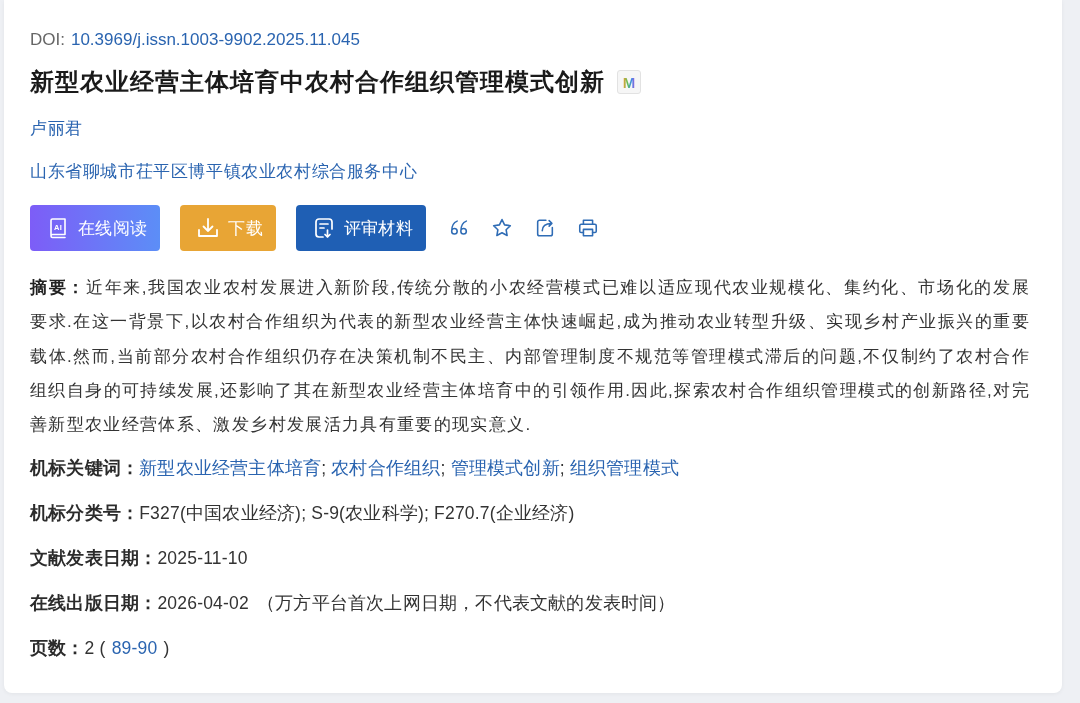  I want to click on field-value: F327(中国农业经济); S-9(农业科学); F270.7(企业经济), so click(357, 513).